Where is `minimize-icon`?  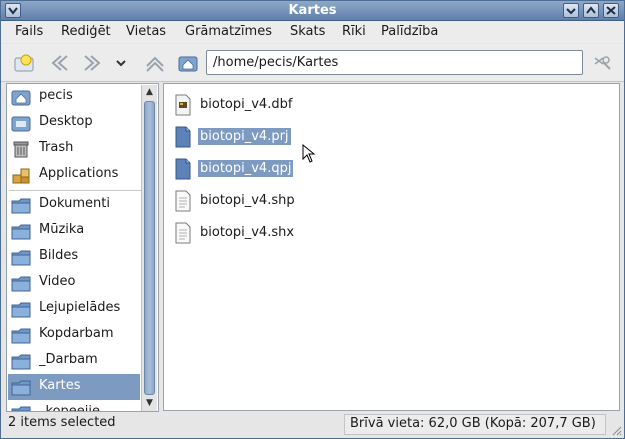 minimize-icon is located at coordinates (571, 11).